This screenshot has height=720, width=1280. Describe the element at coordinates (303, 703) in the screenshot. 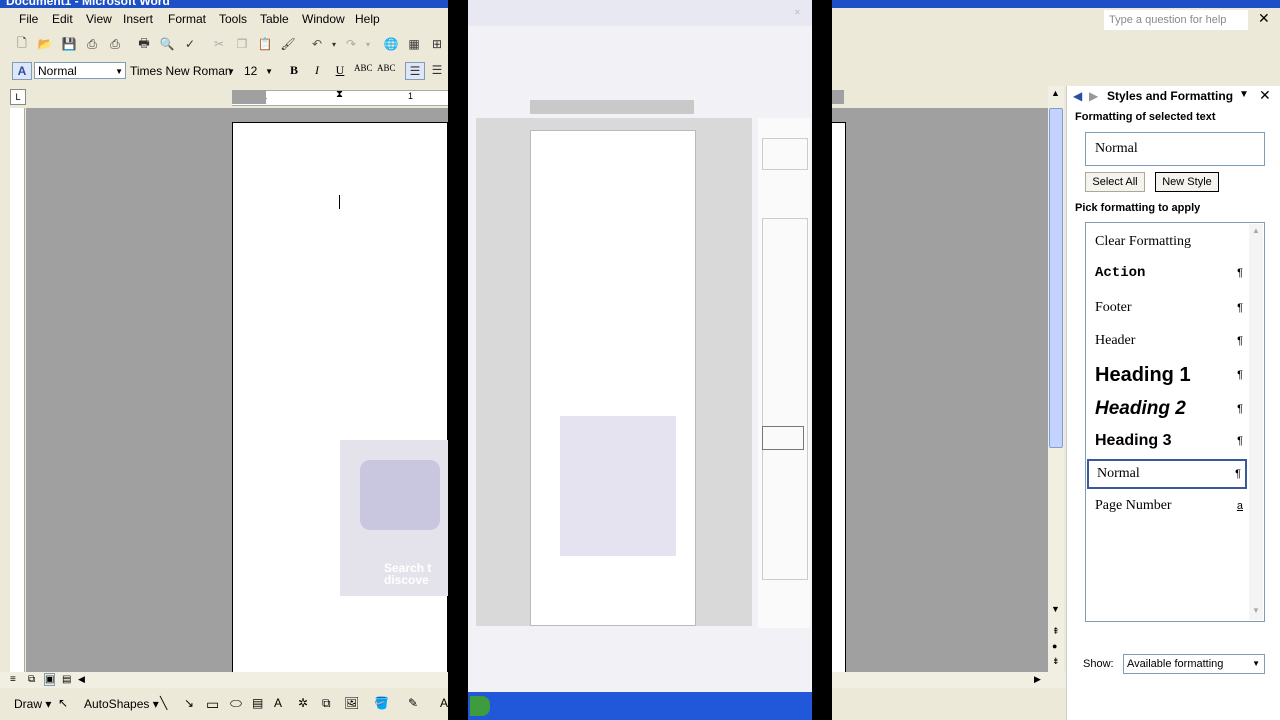

I see `diagram-icon: ✲` at that location.